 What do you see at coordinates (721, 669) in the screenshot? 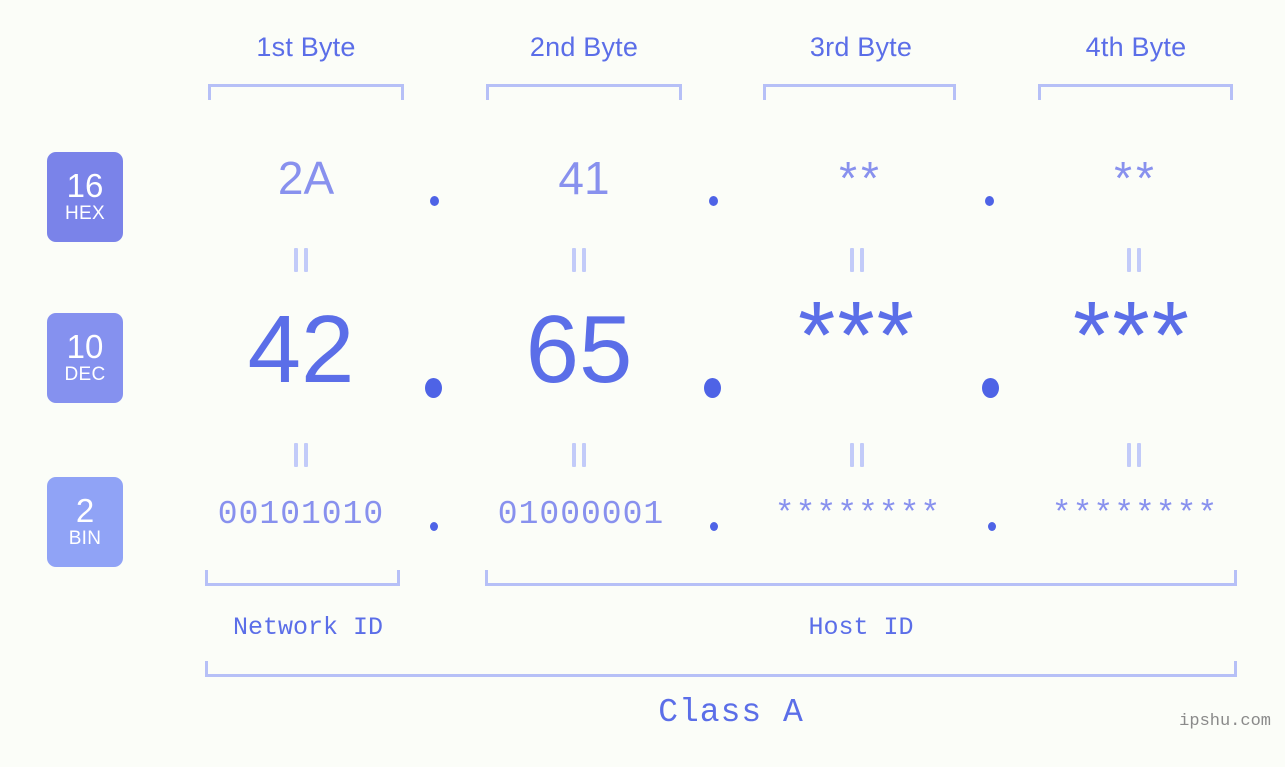
I see `class-bracket` at bounding box center [721, 669].